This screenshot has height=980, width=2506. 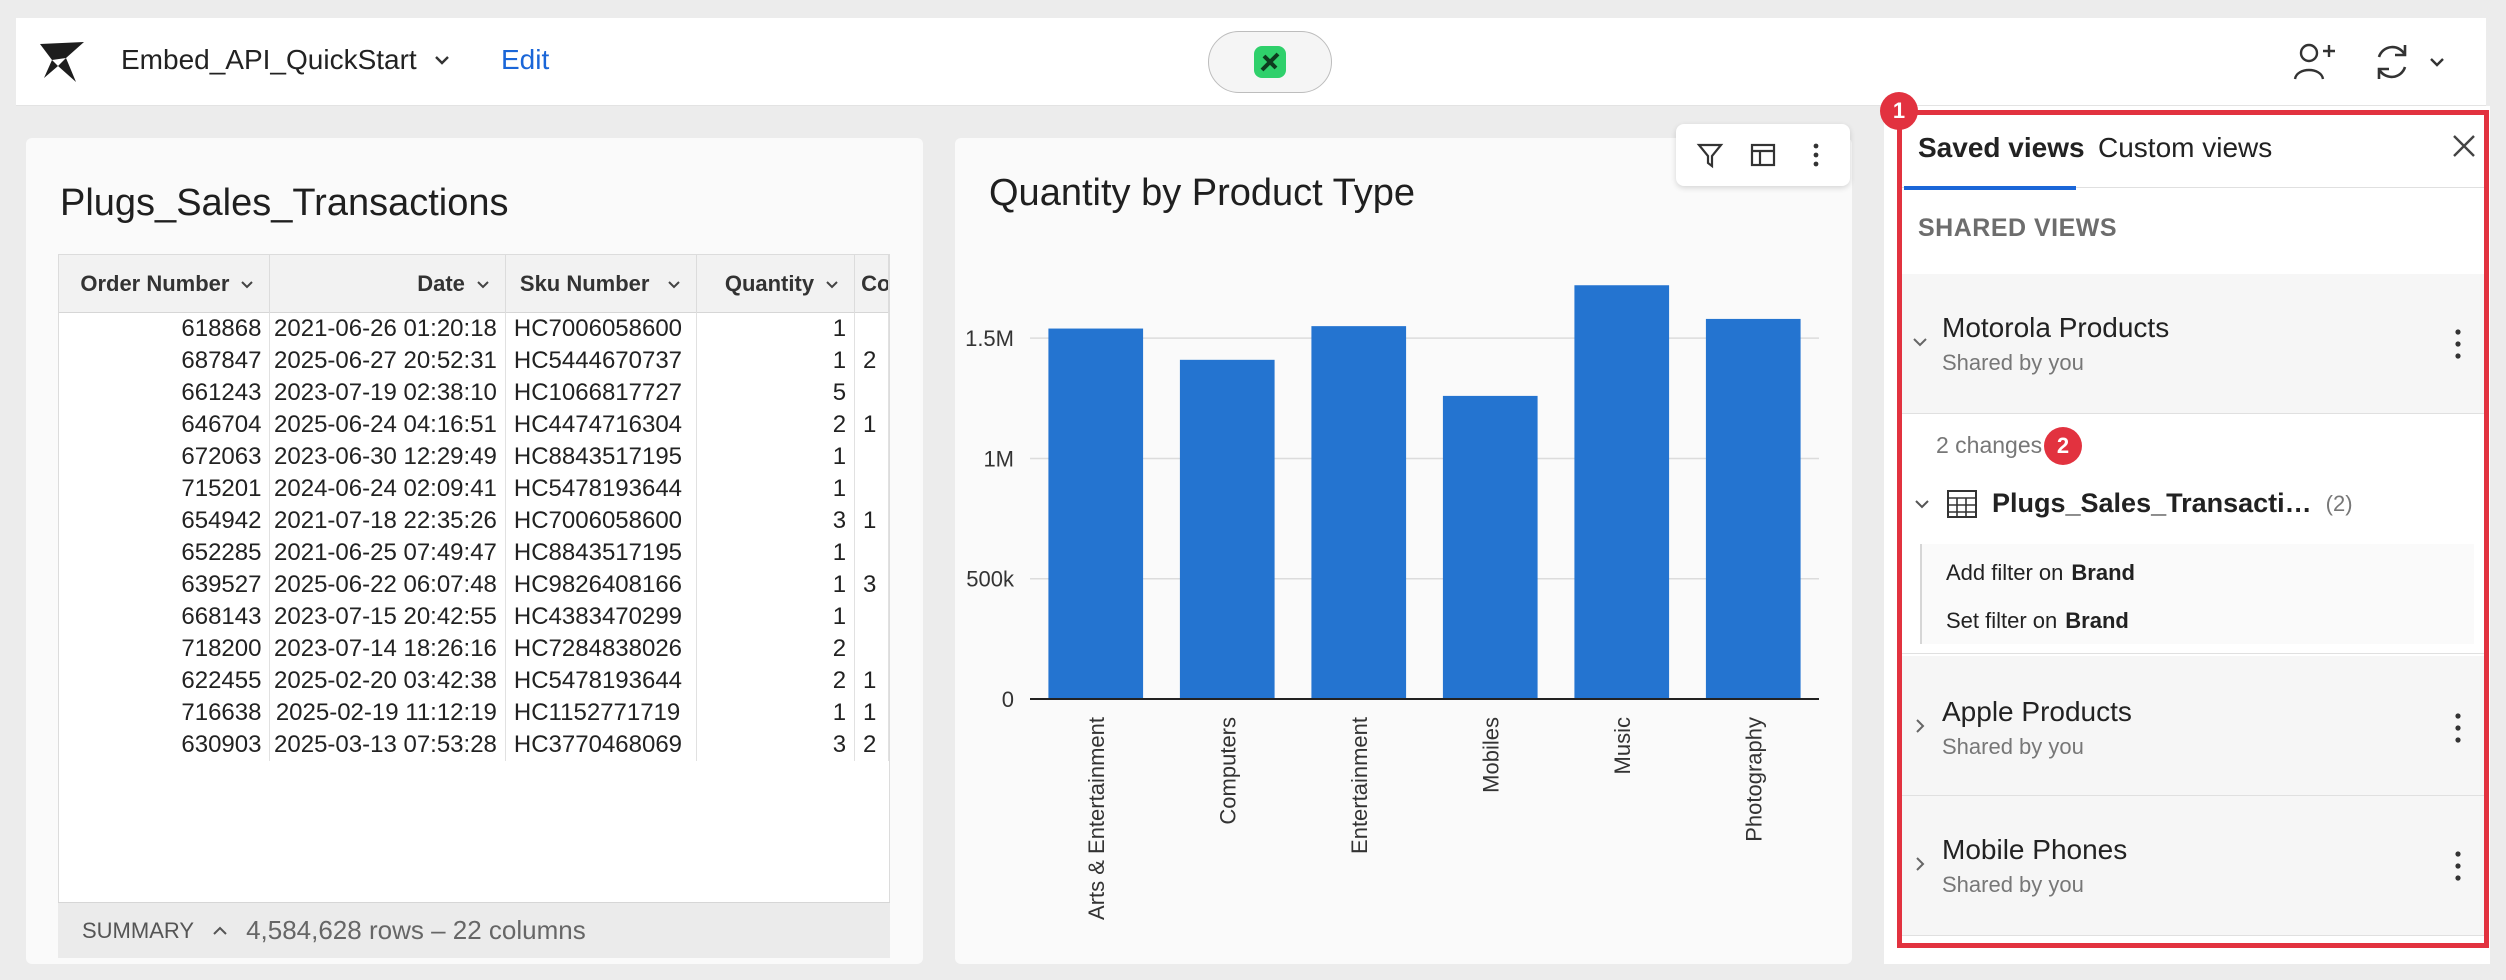 I want to click on table-cell: HC1066817727, so click(x=602, y=393).